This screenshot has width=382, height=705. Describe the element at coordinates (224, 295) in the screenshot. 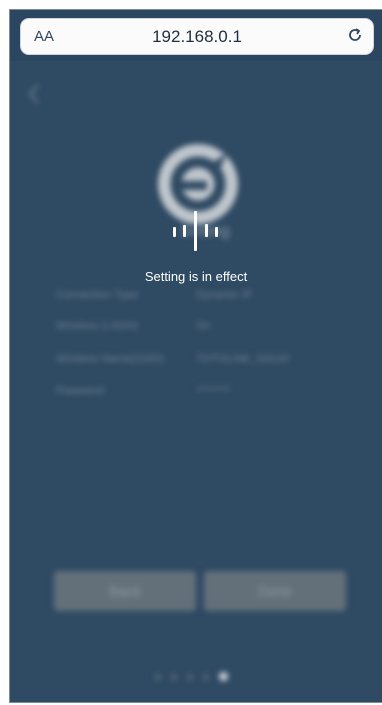

I see `info-value: Dynamic IP` at that location.